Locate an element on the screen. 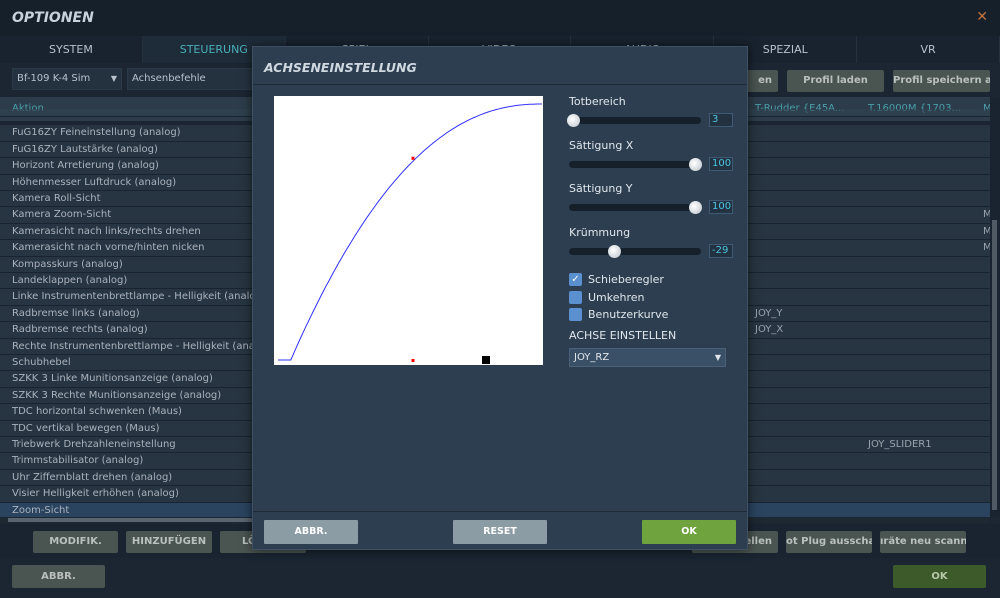  input-marker is located at coordinates (413, 360).